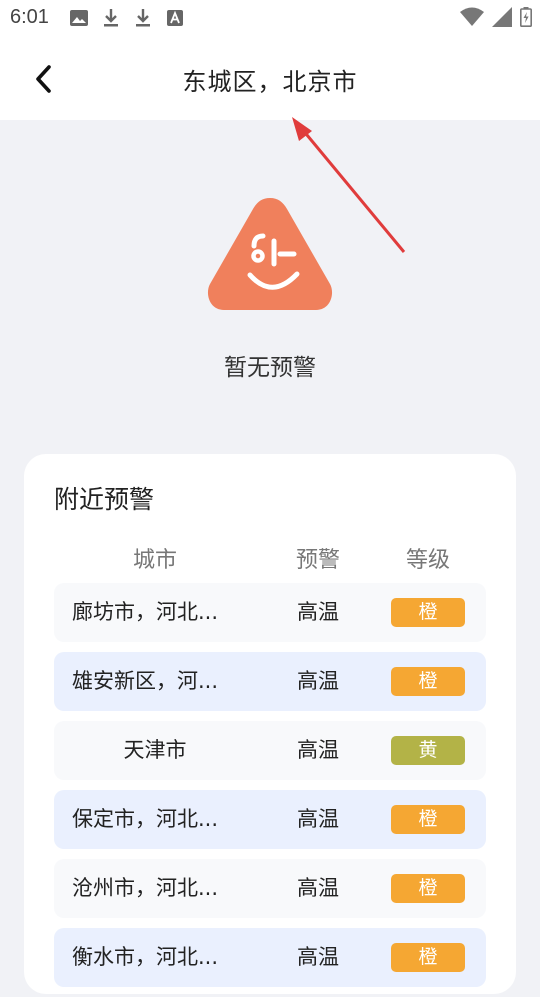 This screenshot has width=540, height=997. I want to click on table-row: 衡水市，河北... 高温 橙, so click(270, 957).